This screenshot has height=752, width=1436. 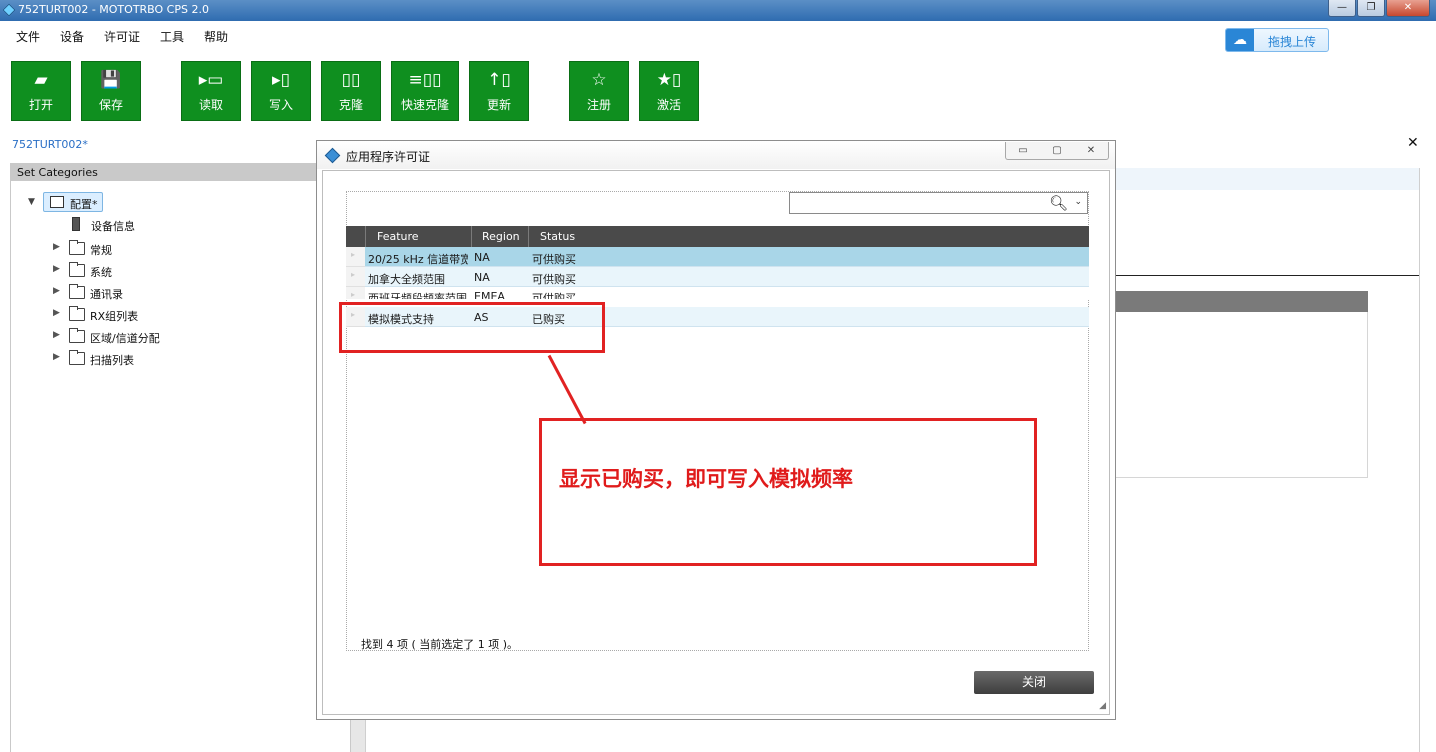 I want to click on menu-device: 设备, so click(x=72, y=36).